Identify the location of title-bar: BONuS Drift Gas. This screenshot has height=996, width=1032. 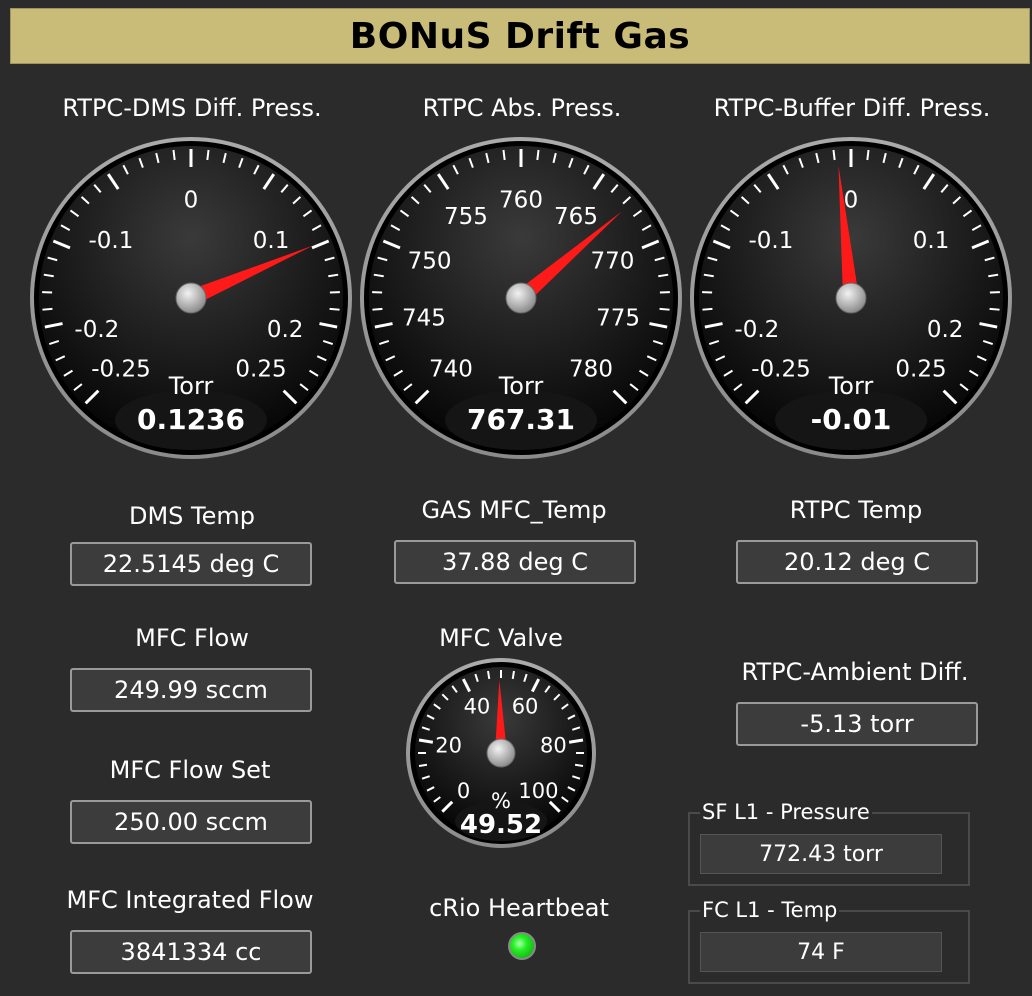
(520, 36).